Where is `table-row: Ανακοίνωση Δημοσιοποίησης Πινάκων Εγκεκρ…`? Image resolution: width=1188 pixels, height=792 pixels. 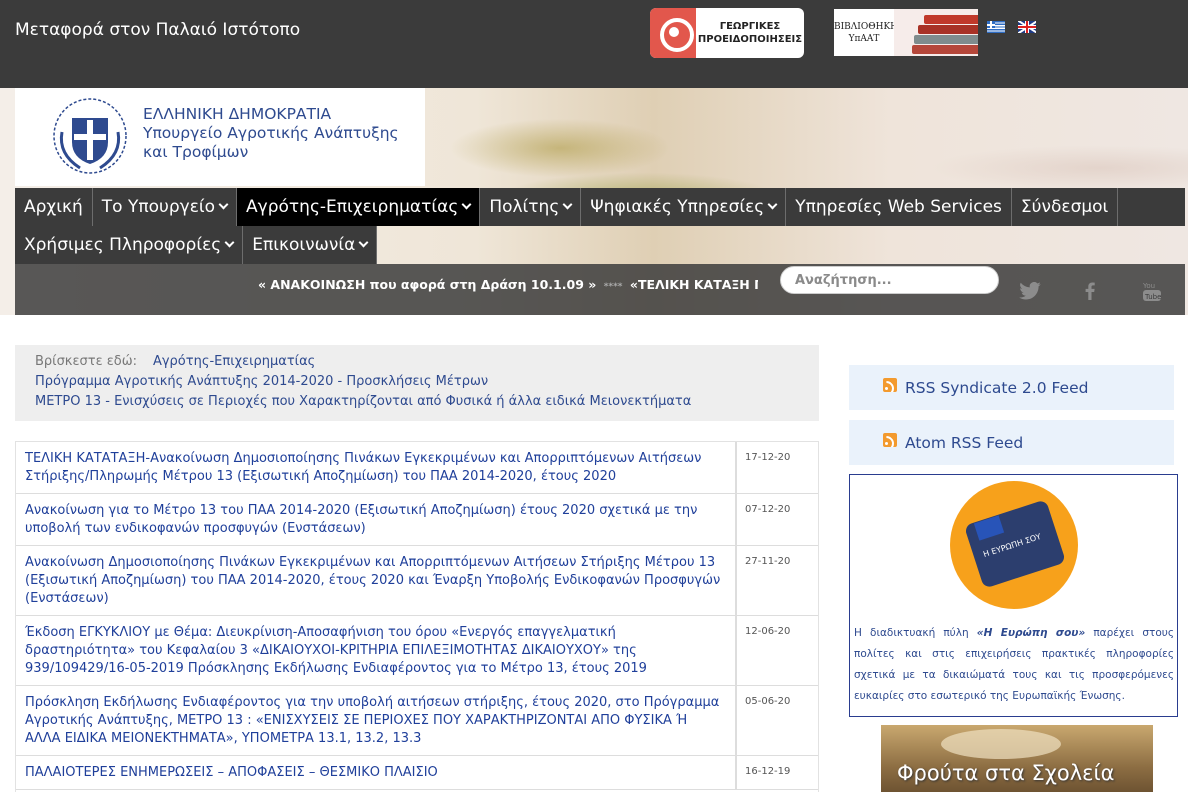 table-row: Ανακοίνωση Δημοσιοποίησης Πινάκων Εγκεκρ… is located at coordinates (417, 581).